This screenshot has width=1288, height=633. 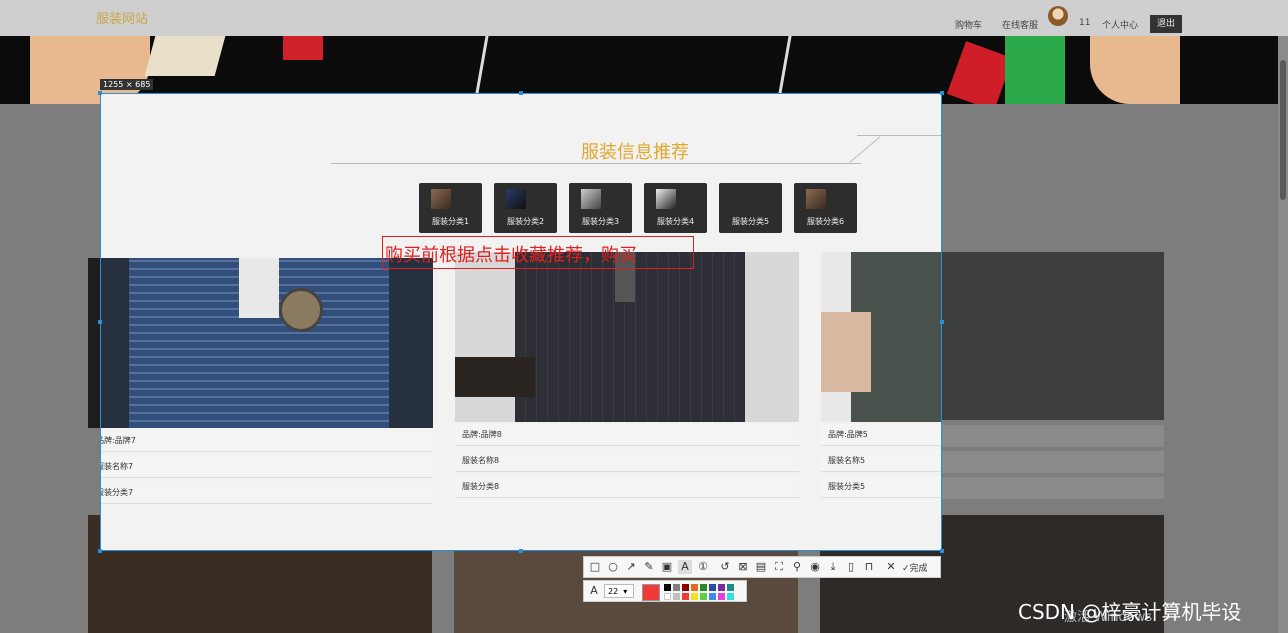 I want to click on category-button-1: 服装分类1, so click(x=450, y=208).